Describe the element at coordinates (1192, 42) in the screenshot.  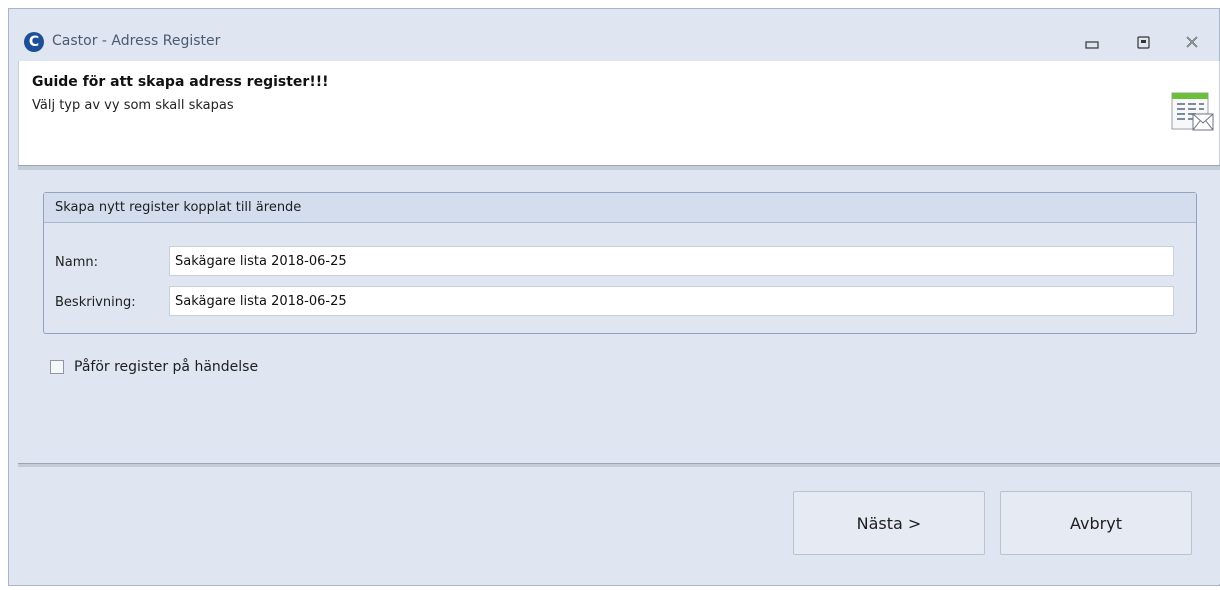
I see `close-icon` at that location.